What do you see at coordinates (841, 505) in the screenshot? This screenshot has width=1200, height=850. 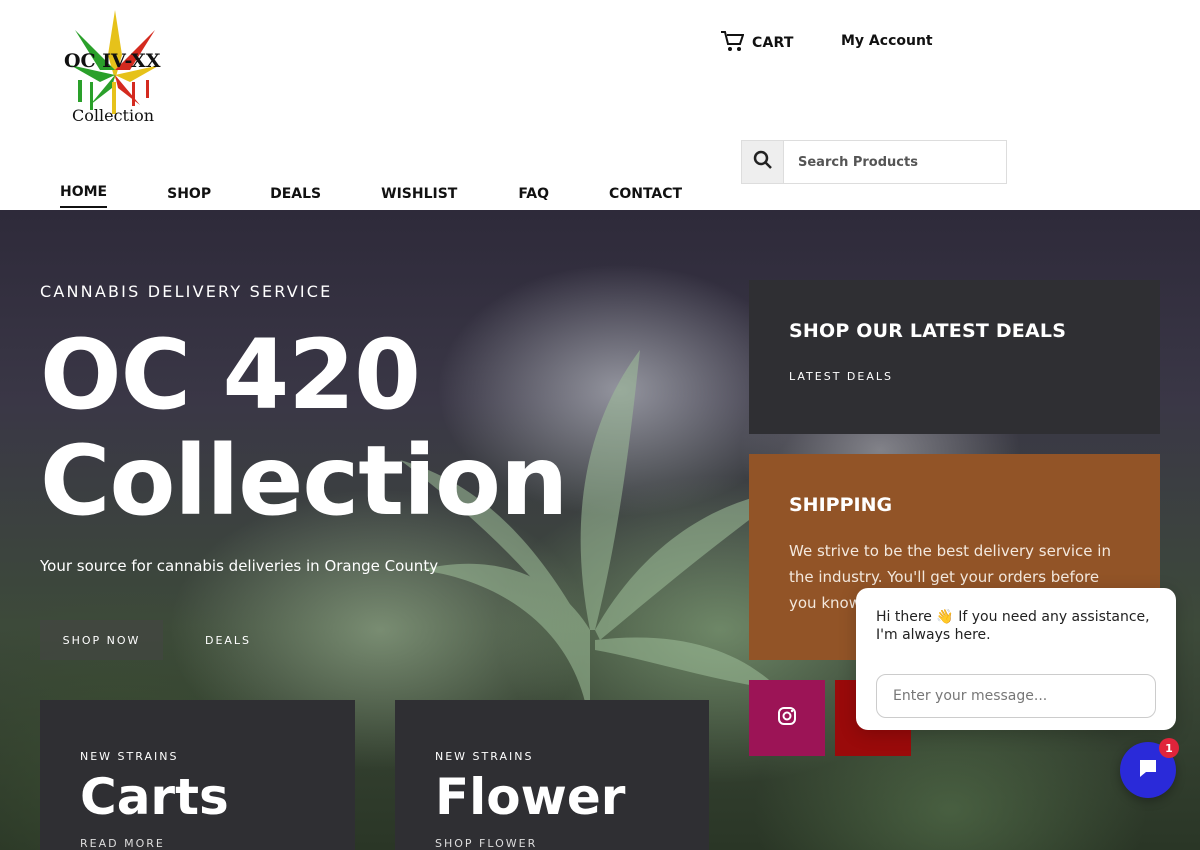 I see `shipping-title: SHIPPING` at bounding box center [841, 505].